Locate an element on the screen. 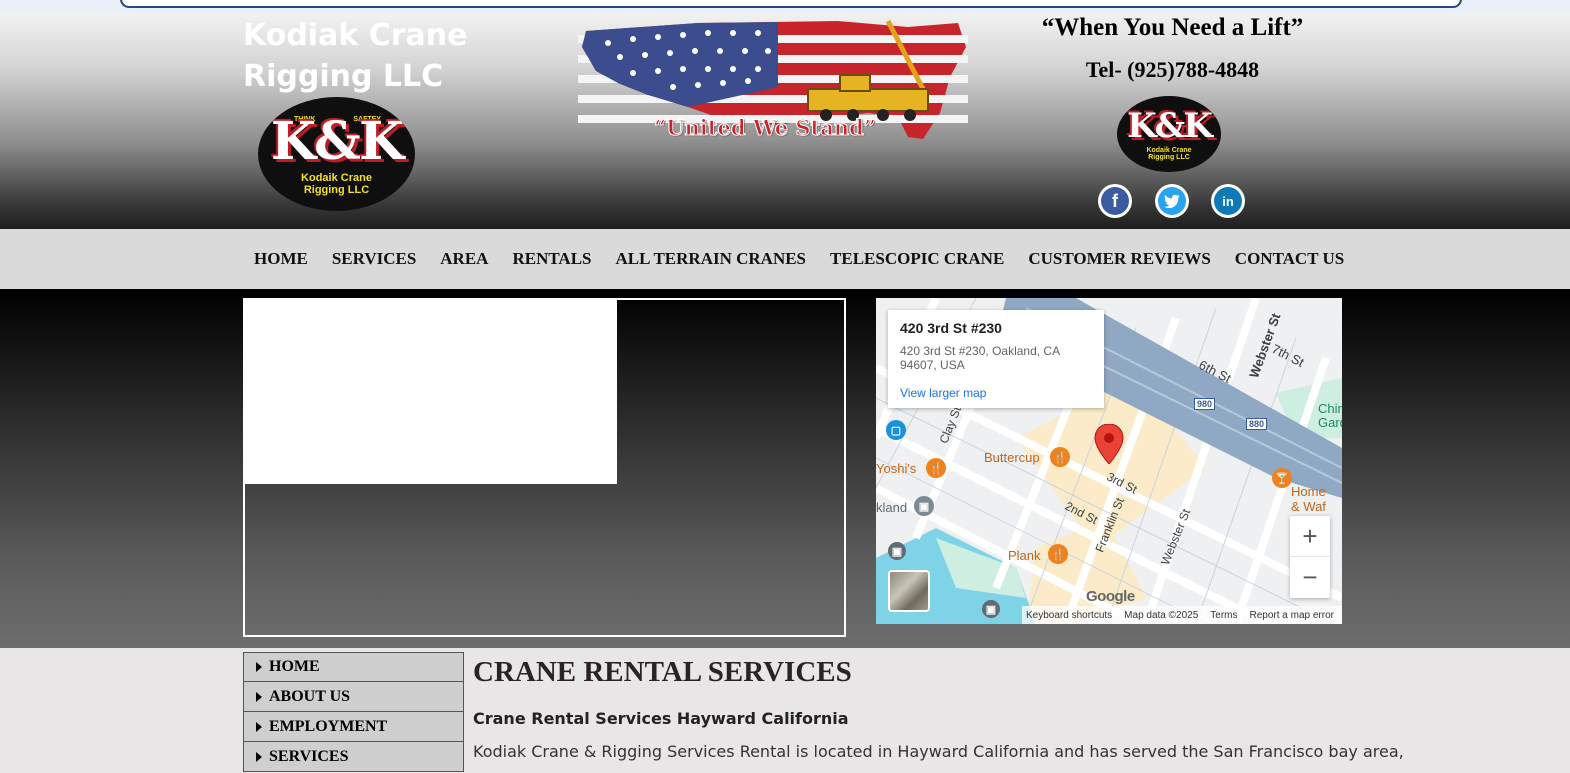 The image size is (1570, 773). transit-icon: ▢ is located at coordinates (896, 430).